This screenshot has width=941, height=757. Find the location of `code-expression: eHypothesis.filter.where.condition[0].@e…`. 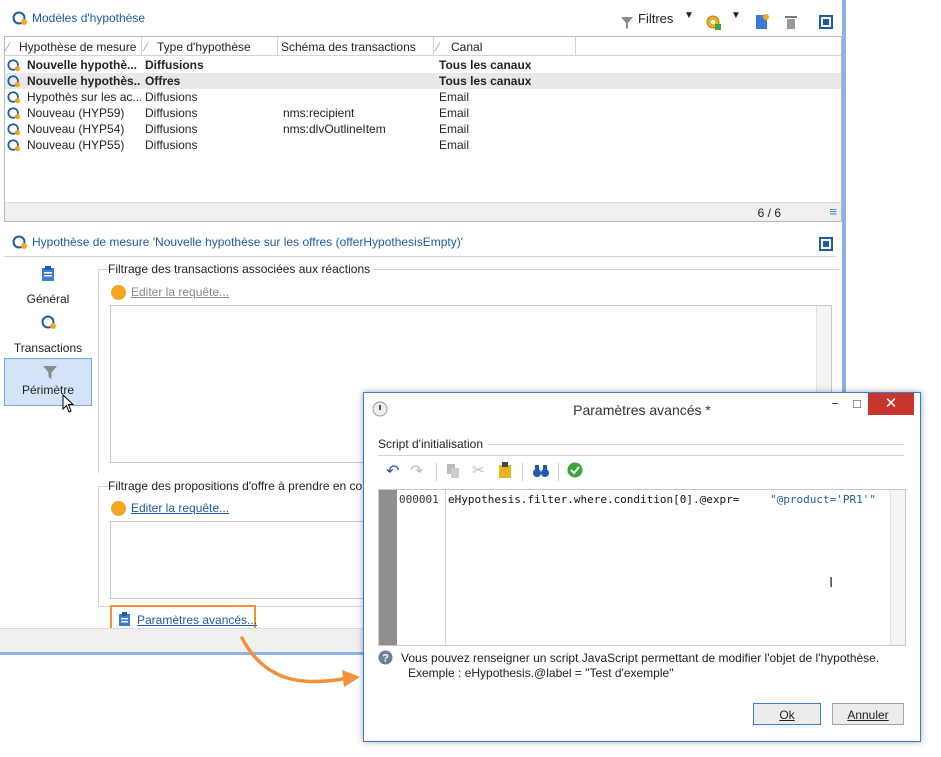

code-expression: eHypothesis.filter.where.condition[0].@e… is located at coordinates (594, 499).